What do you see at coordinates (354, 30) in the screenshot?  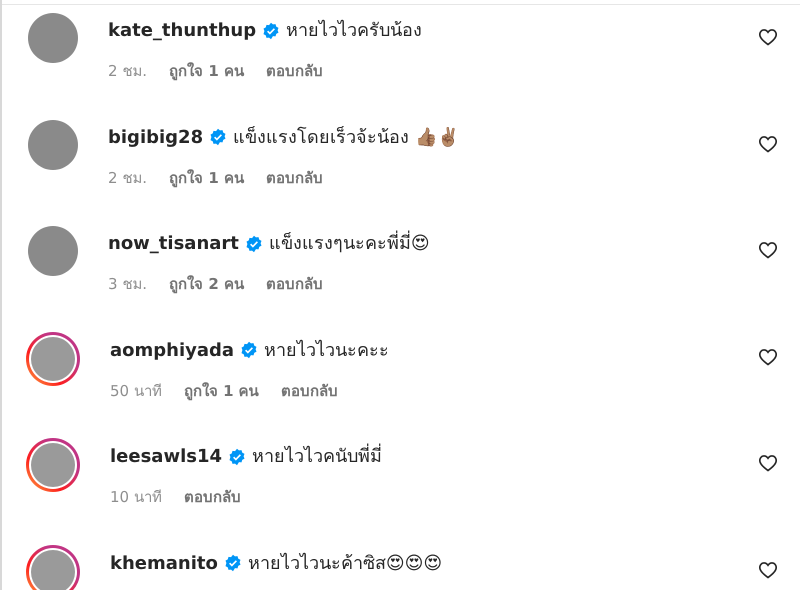 I see `comment-text: หายไวไวครับน้อง` at bounding box center [354, 30].